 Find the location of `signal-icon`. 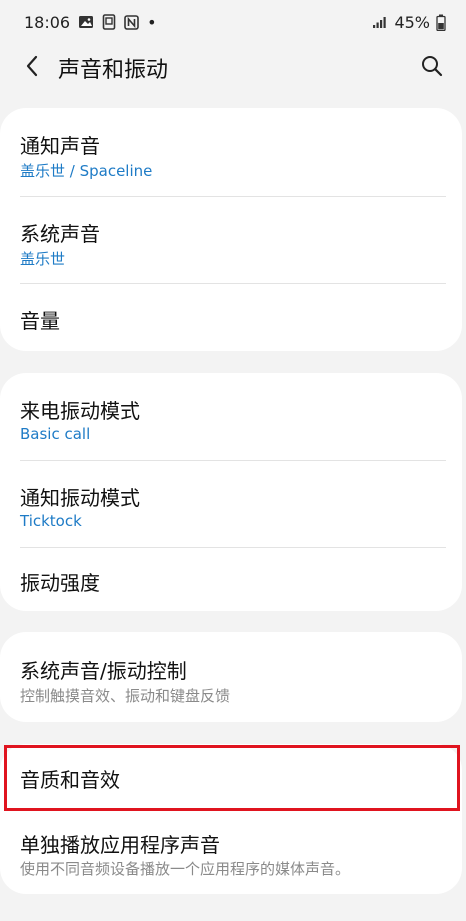

signal-icon is located at coordinates (380, 22).